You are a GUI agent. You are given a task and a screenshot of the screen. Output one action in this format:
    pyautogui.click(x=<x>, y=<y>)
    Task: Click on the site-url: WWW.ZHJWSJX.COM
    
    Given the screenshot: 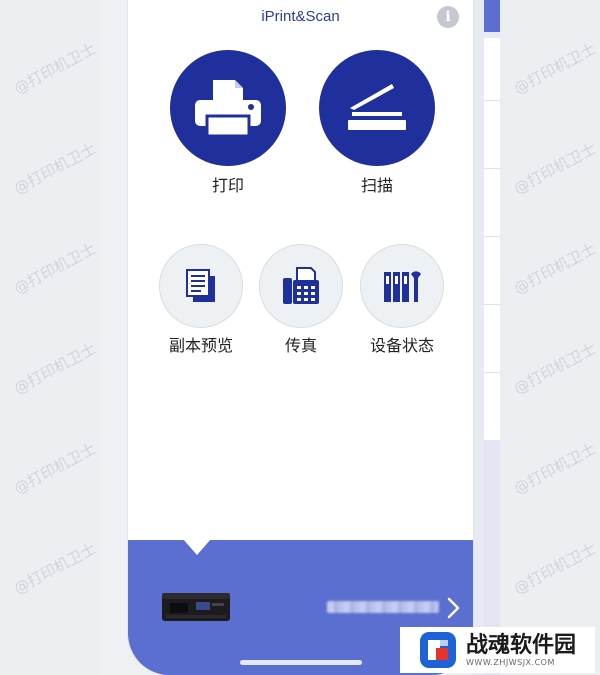 What is the action you would take?
    pyautogui.click(x=510, y=662)
    